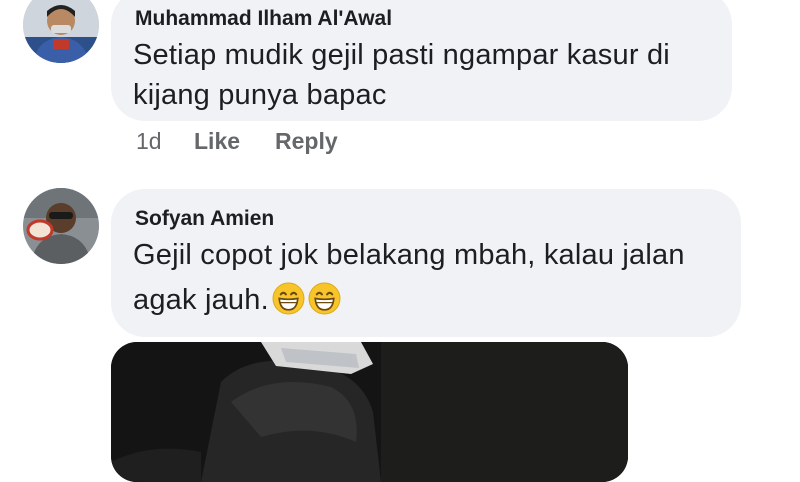 The image size is (800, 482). I want to click on comment-timestamp: 1d, so click(149, 141).